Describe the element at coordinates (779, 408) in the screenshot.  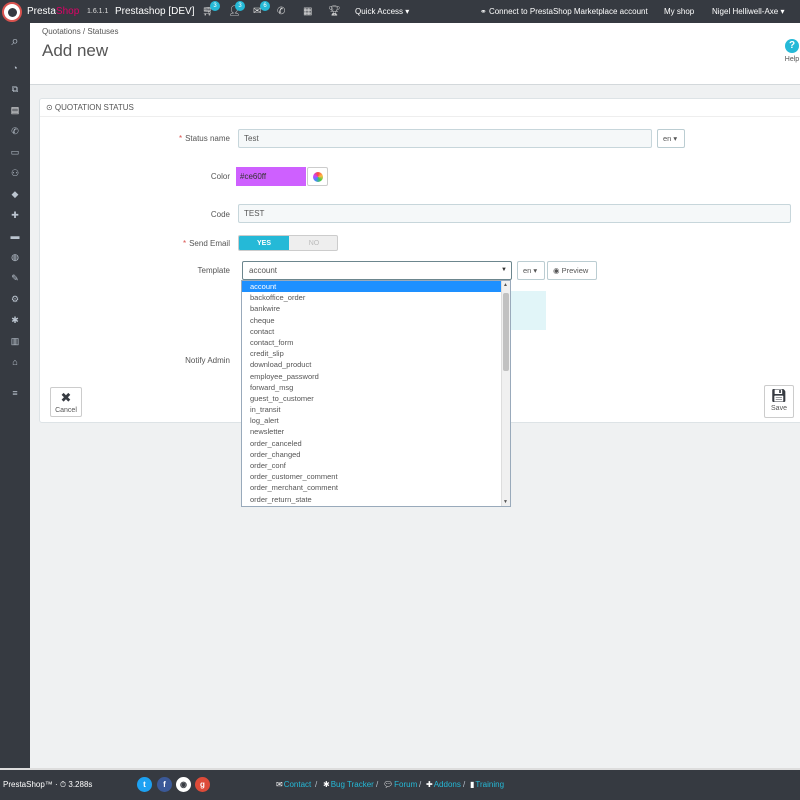
I see `save-label: Save` at that location.